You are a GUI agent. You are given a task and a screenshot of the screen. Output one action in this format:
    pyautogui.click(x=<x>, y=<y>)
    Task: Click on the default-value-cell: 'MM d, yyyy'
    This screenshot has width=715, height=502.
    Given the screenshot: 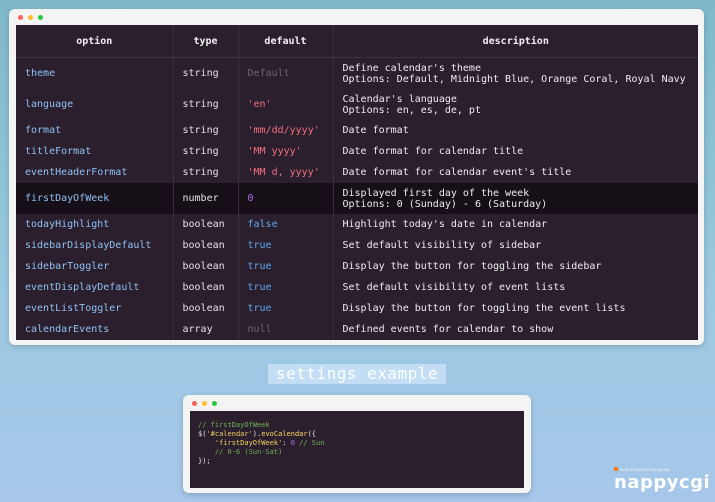 What is the action you would take?
    pyautogui.click(x=285, y=172)
    